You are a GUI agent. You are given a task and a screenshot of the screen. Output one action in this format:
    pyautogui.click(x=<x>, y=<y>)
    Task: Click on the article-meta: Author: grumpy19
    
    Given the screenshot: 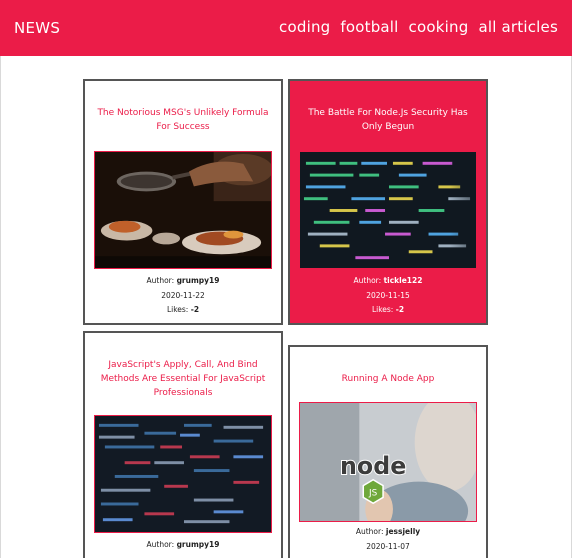 What is the action you would take?
    pyautogui.click(x=183, y=545)
    